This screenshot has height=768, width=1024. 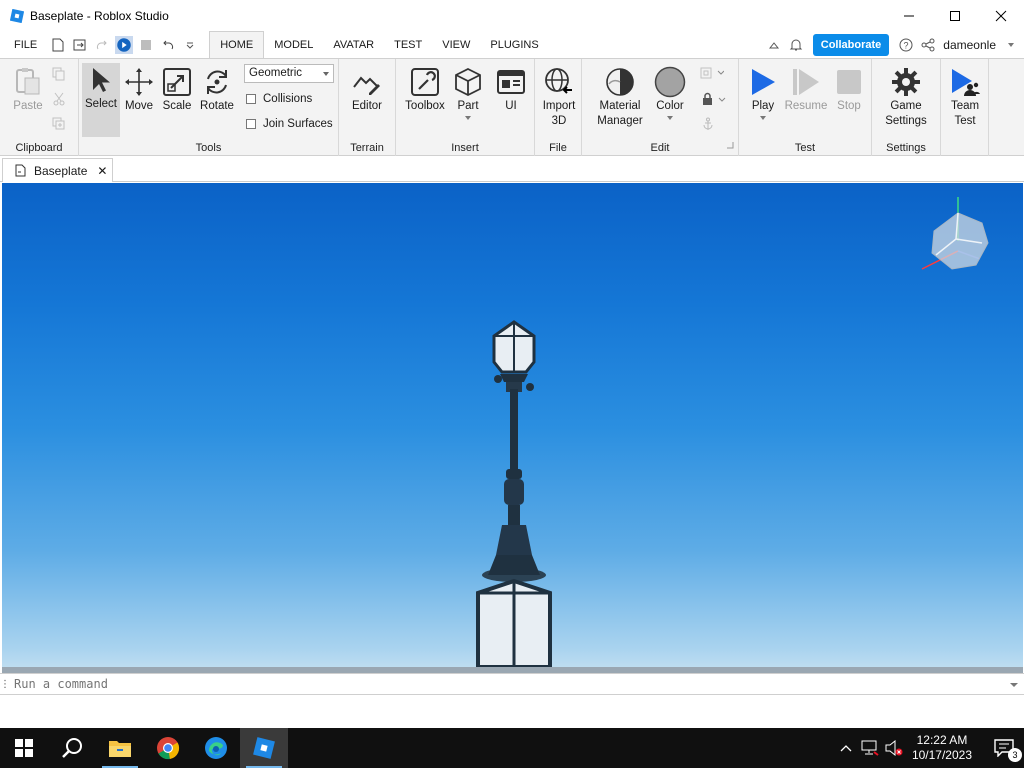 What do you see at coordinates (168, 748) in the screenshot?
I see `chrome-taskbar-button` at bounding box center [168, 748].